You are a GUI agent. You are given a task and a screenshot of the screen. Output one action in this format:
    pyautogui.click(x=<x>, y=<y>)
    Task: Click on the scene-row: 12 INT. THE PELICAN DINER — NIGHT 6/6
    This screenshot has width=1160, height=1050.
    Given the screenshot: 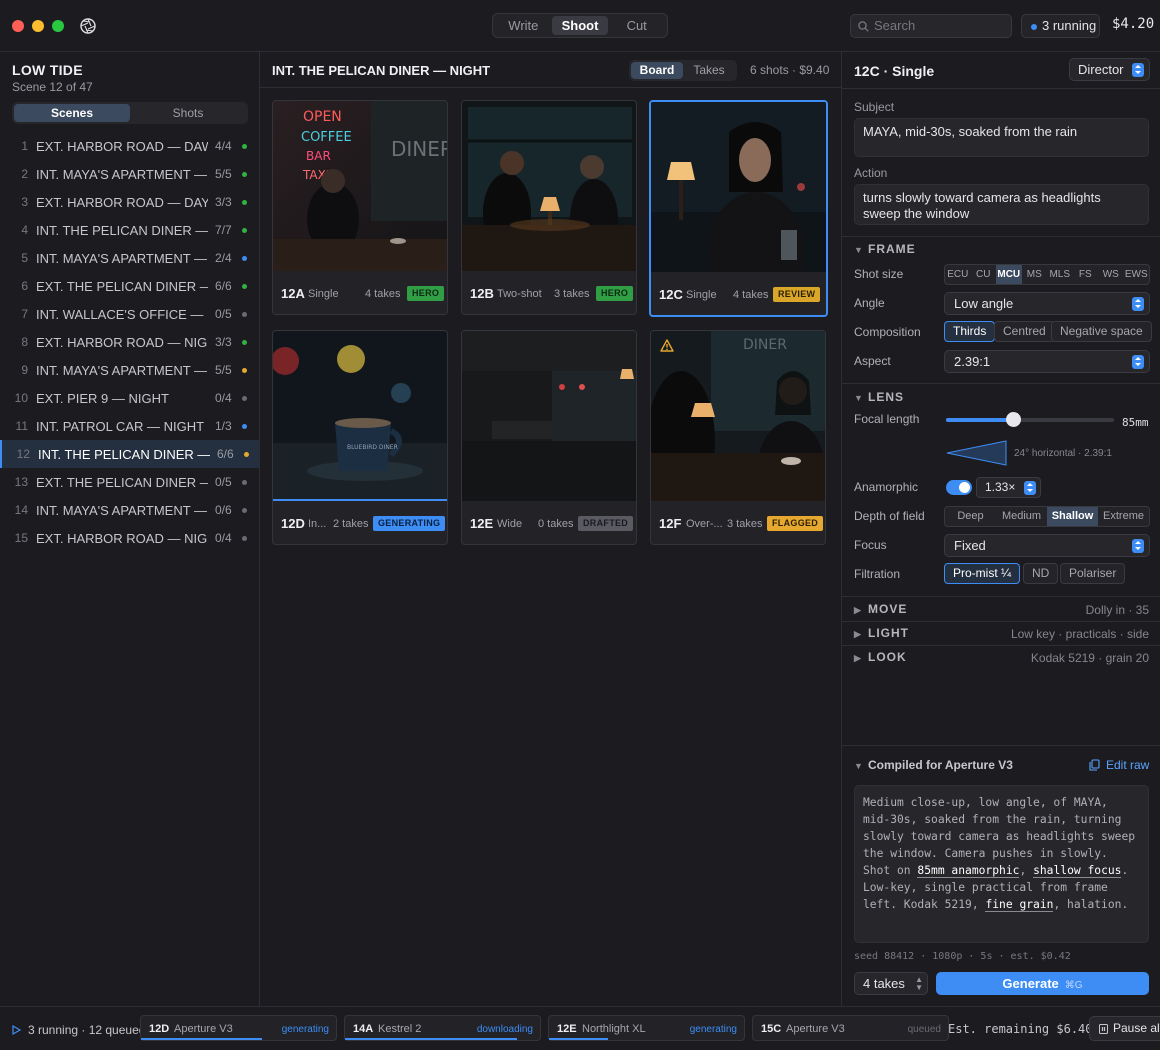 What is the action you would take?
    pyautogui.click(x=129, y=454)
    